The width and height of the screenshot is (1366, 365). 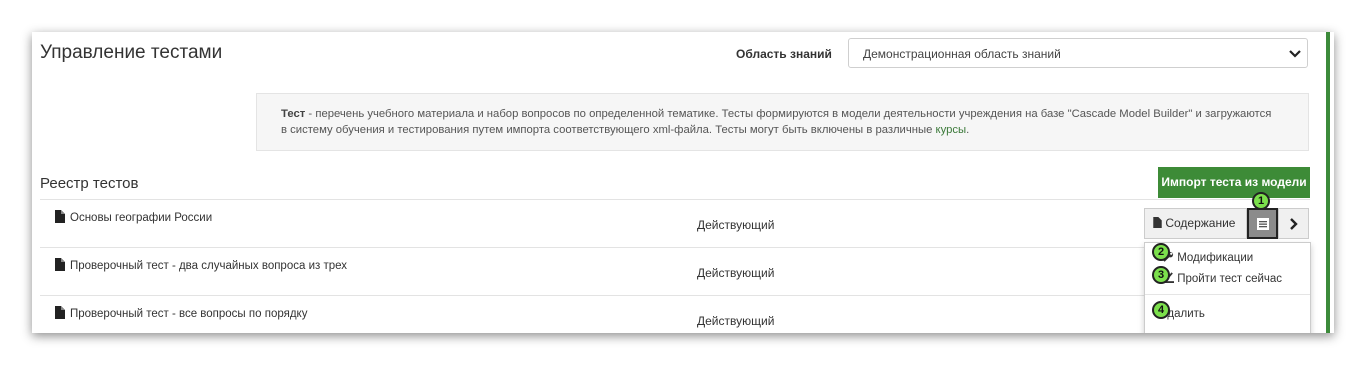 What do you see at coordinates (141, 218) in the screenshot?
I see `test-name: Основы географии России` at bounding box center [141, 218].